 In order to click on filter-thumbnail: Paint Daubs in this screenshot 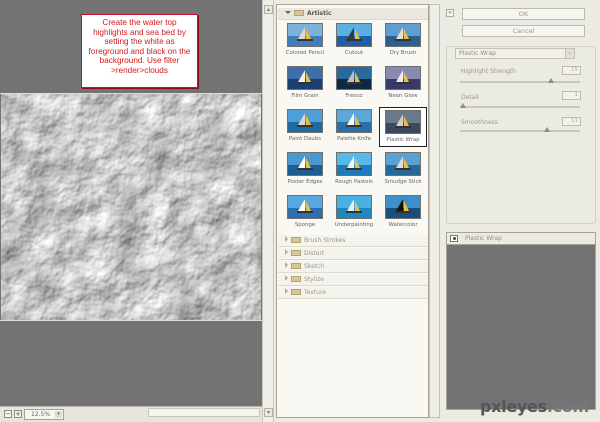, I will do `click(305, 127)`.